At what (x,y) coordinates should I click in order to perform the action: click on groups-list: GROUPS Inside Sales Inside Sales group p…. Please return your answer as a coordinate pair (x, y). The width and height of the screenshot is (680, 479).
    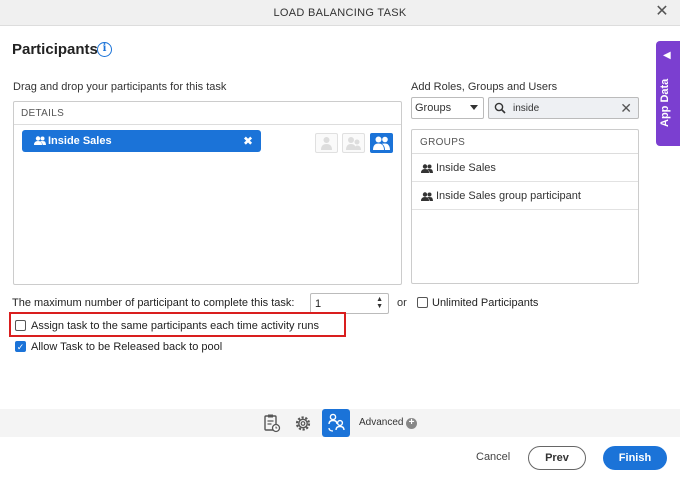
    Looking at the image, I should click on (525, 206).